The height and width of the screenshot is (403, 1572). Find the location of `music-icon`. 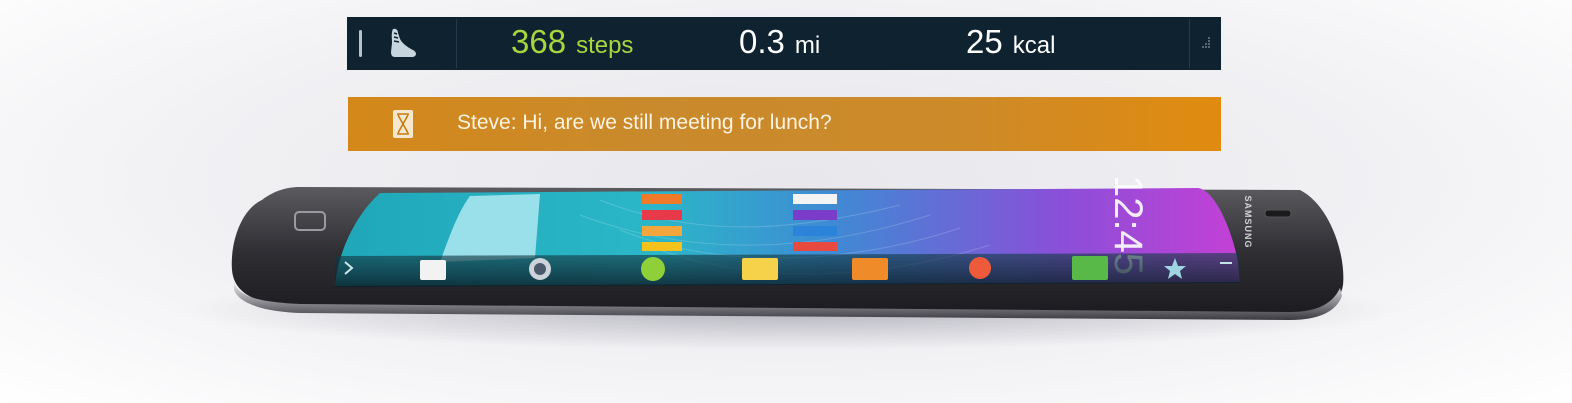

music-icon is located at coordinates (980, 268).